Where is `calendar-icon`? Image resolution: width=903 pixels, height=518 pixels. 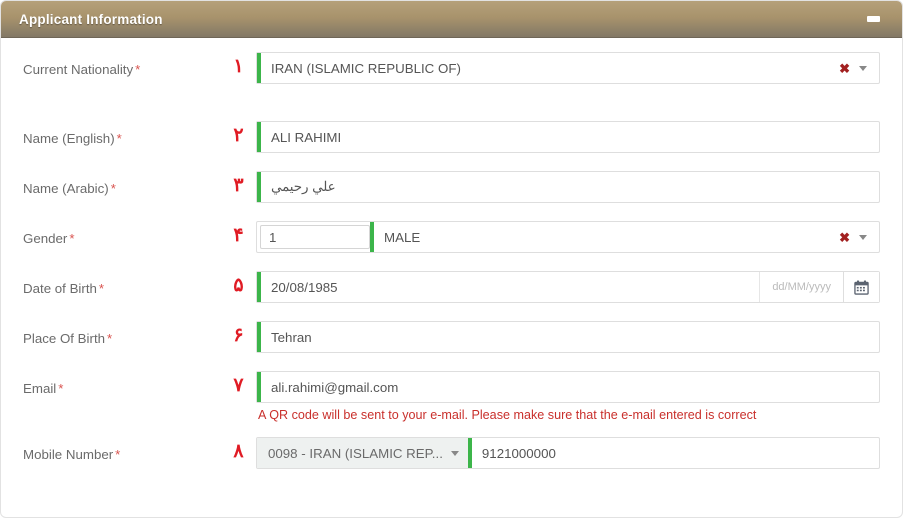
calendar-icon is located at coordinates (861, 287).